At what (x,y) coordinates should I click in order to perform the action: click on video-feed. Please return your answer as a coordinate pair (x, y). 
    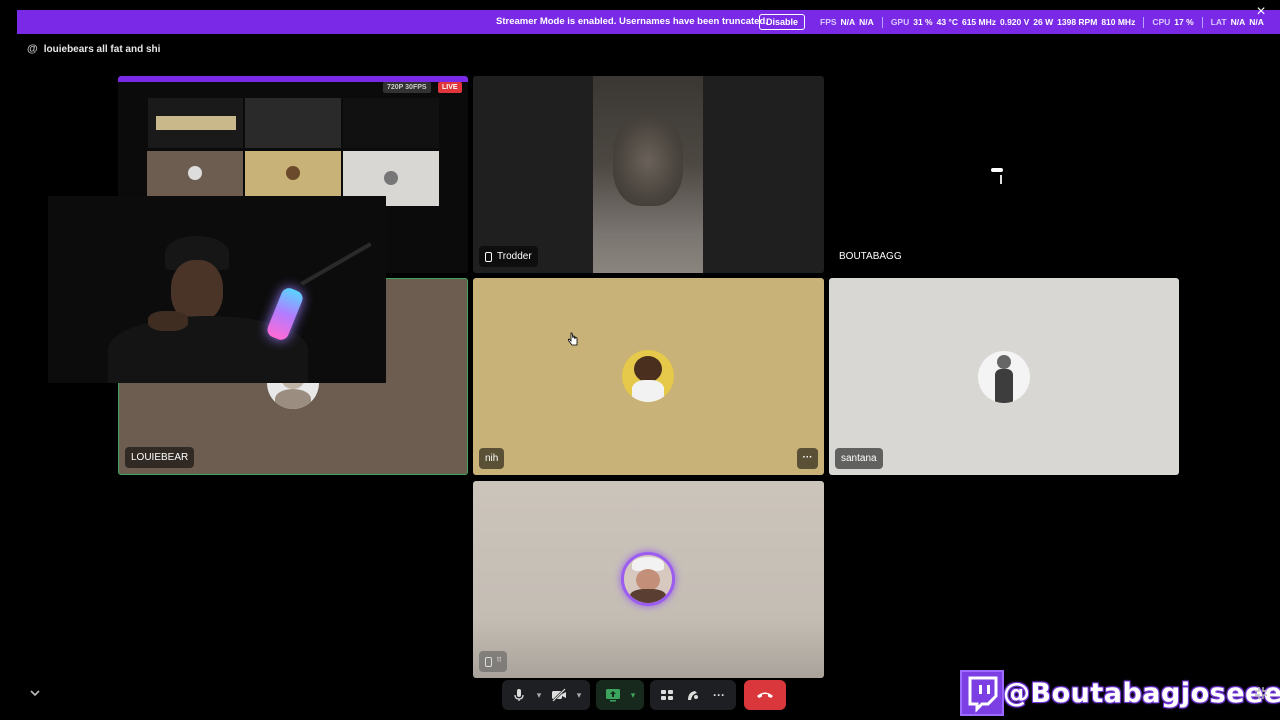
    Looking at the image, I should click on (648, 174).